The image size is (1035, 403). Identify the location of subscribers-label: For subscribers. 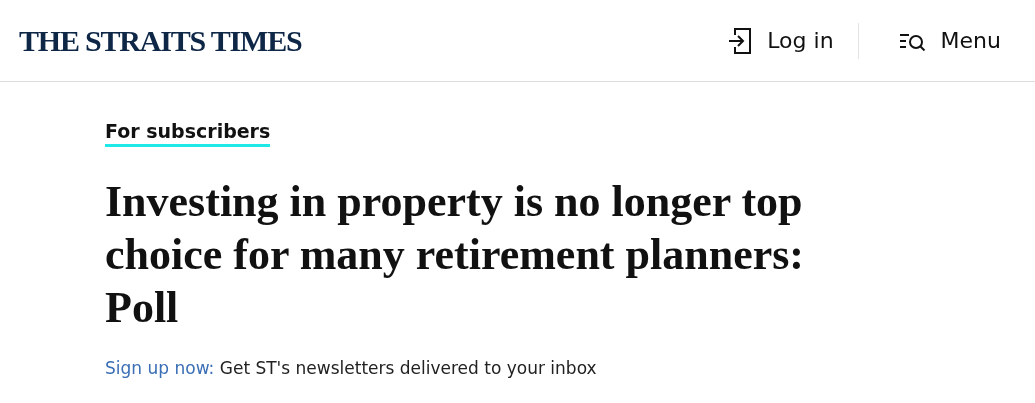
(188, 133).